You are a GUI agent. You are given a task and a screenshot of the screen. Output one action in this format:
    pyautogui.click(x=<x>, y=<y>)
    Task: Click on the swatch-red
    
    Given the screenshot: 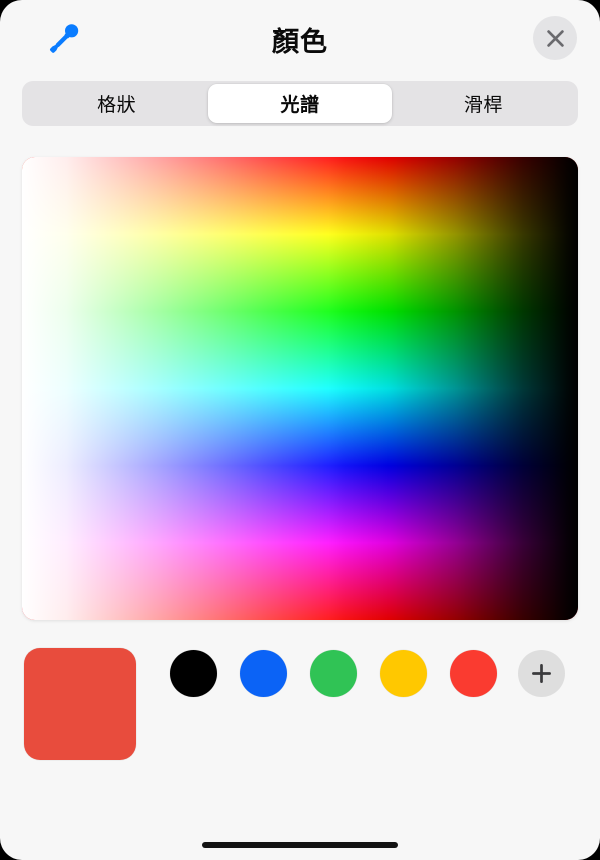 What is the action you would take?
    pyautogui.click(x=473, y=673)
    